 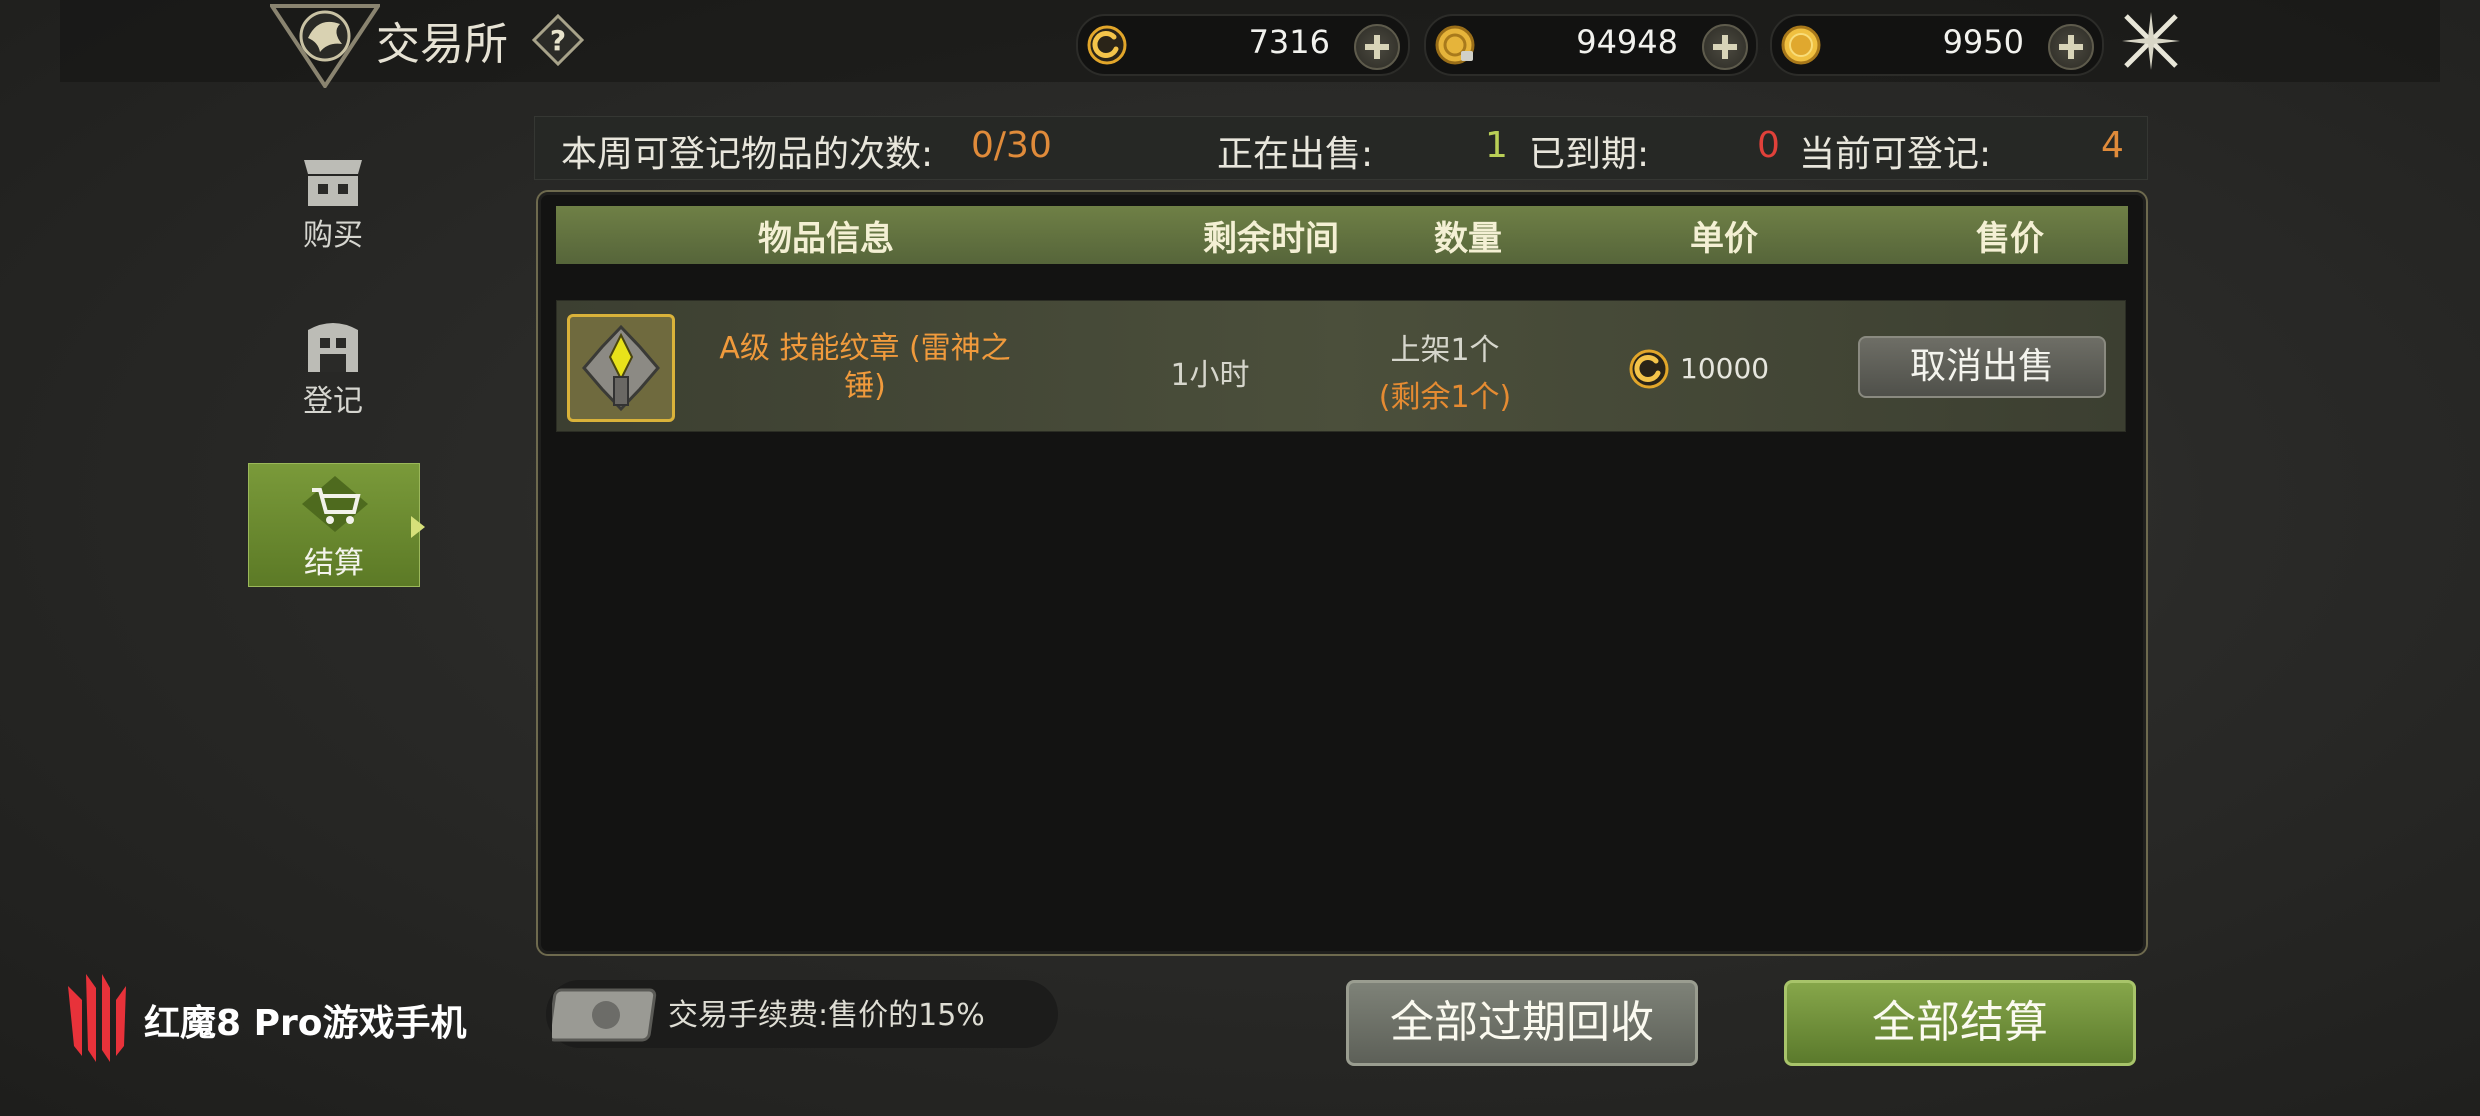 I want to click on sidebar-item-register: 登记, so click(x=333, y=366).